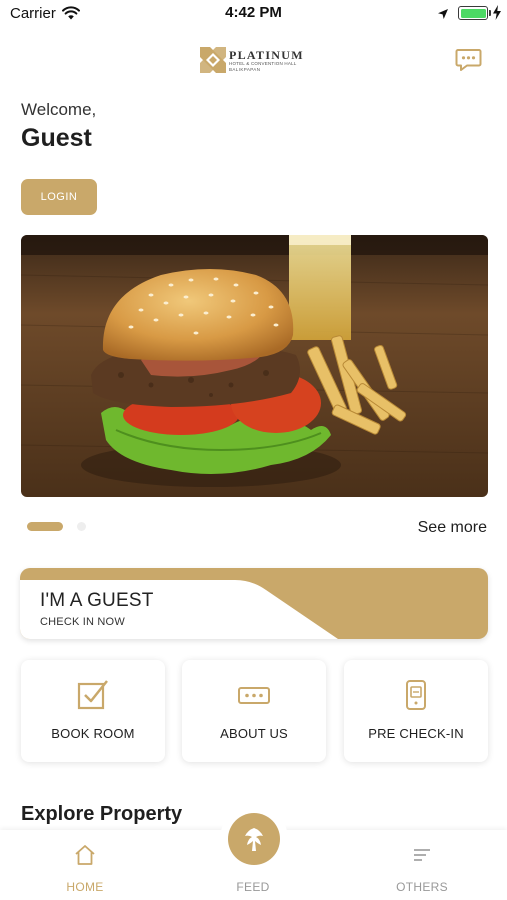  Describe the element at coordinates (213, 60) in the screenshot. I see `logo-mark-icon` at that location.